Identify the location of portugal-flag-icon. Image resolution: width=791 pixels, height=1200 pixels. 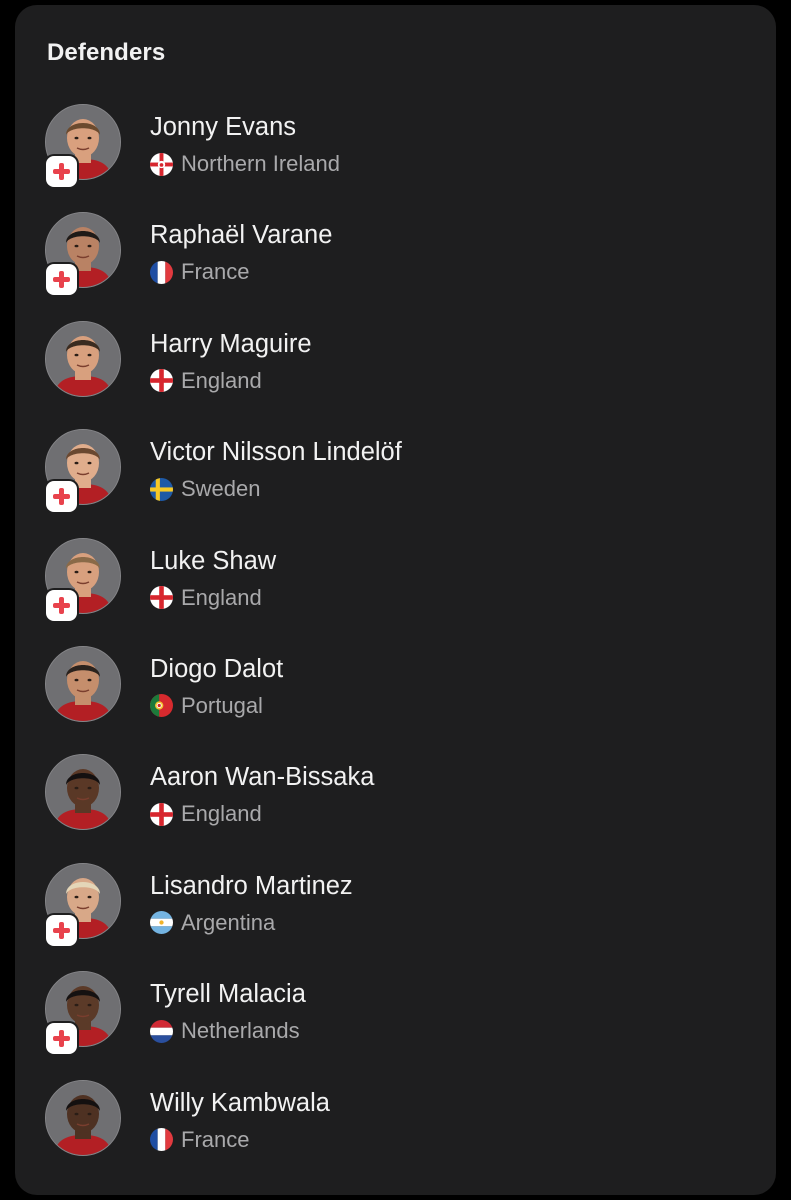
(161, 706).